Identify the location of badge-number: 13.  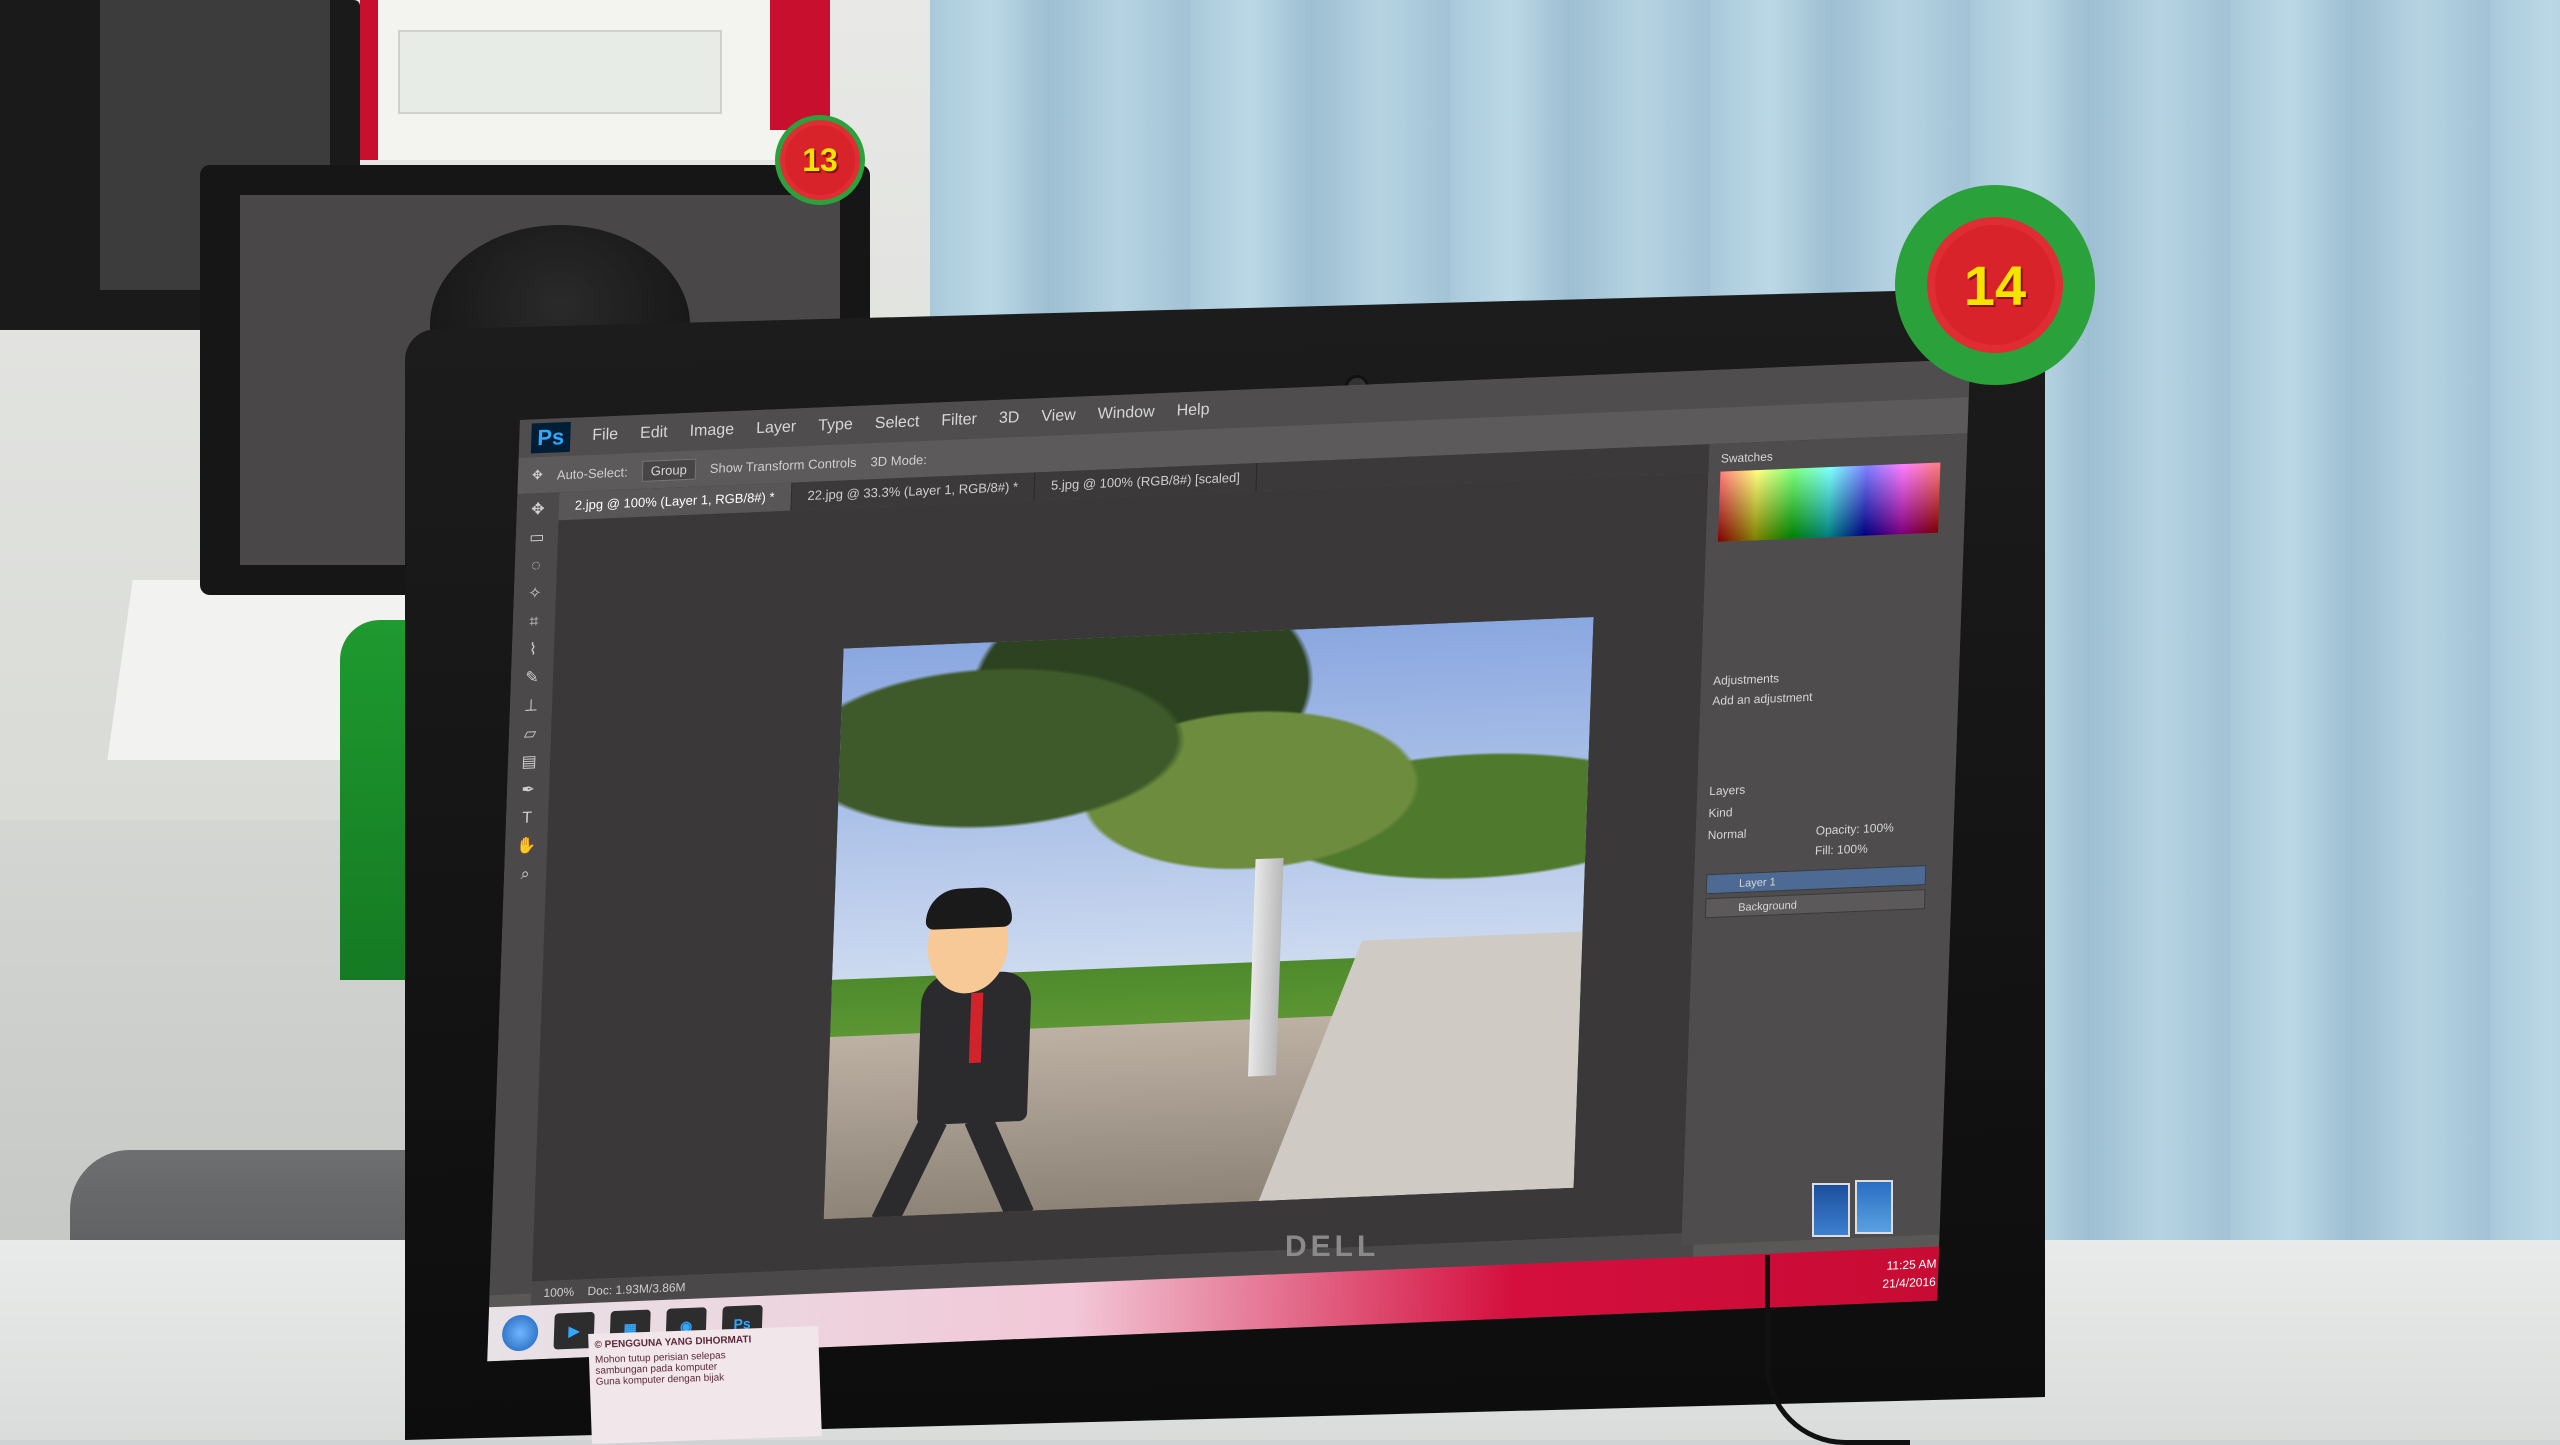
(820, 159).